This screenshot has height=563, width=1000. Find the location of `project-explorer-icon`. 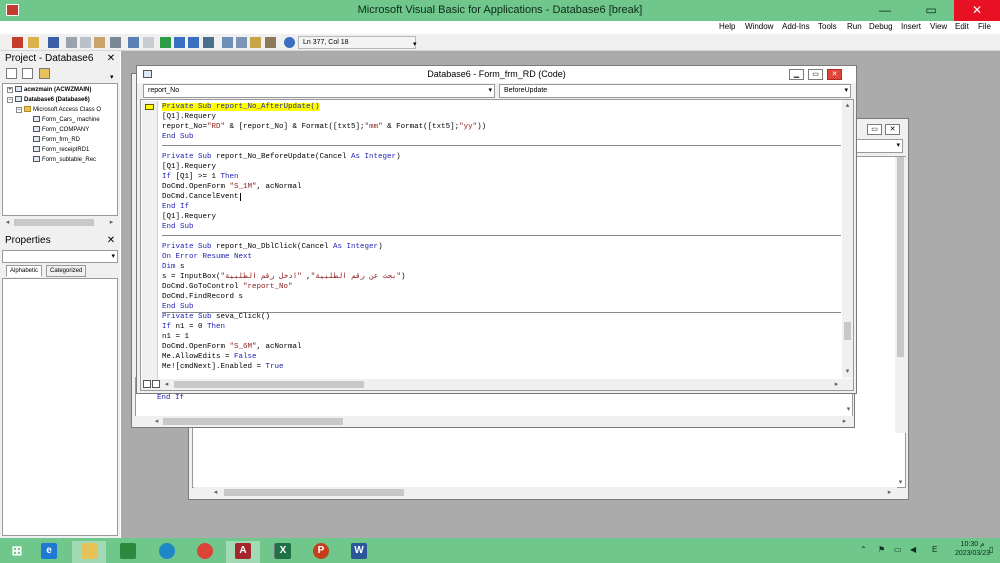

project-explorer-icon is located at coordinates (227, 42).